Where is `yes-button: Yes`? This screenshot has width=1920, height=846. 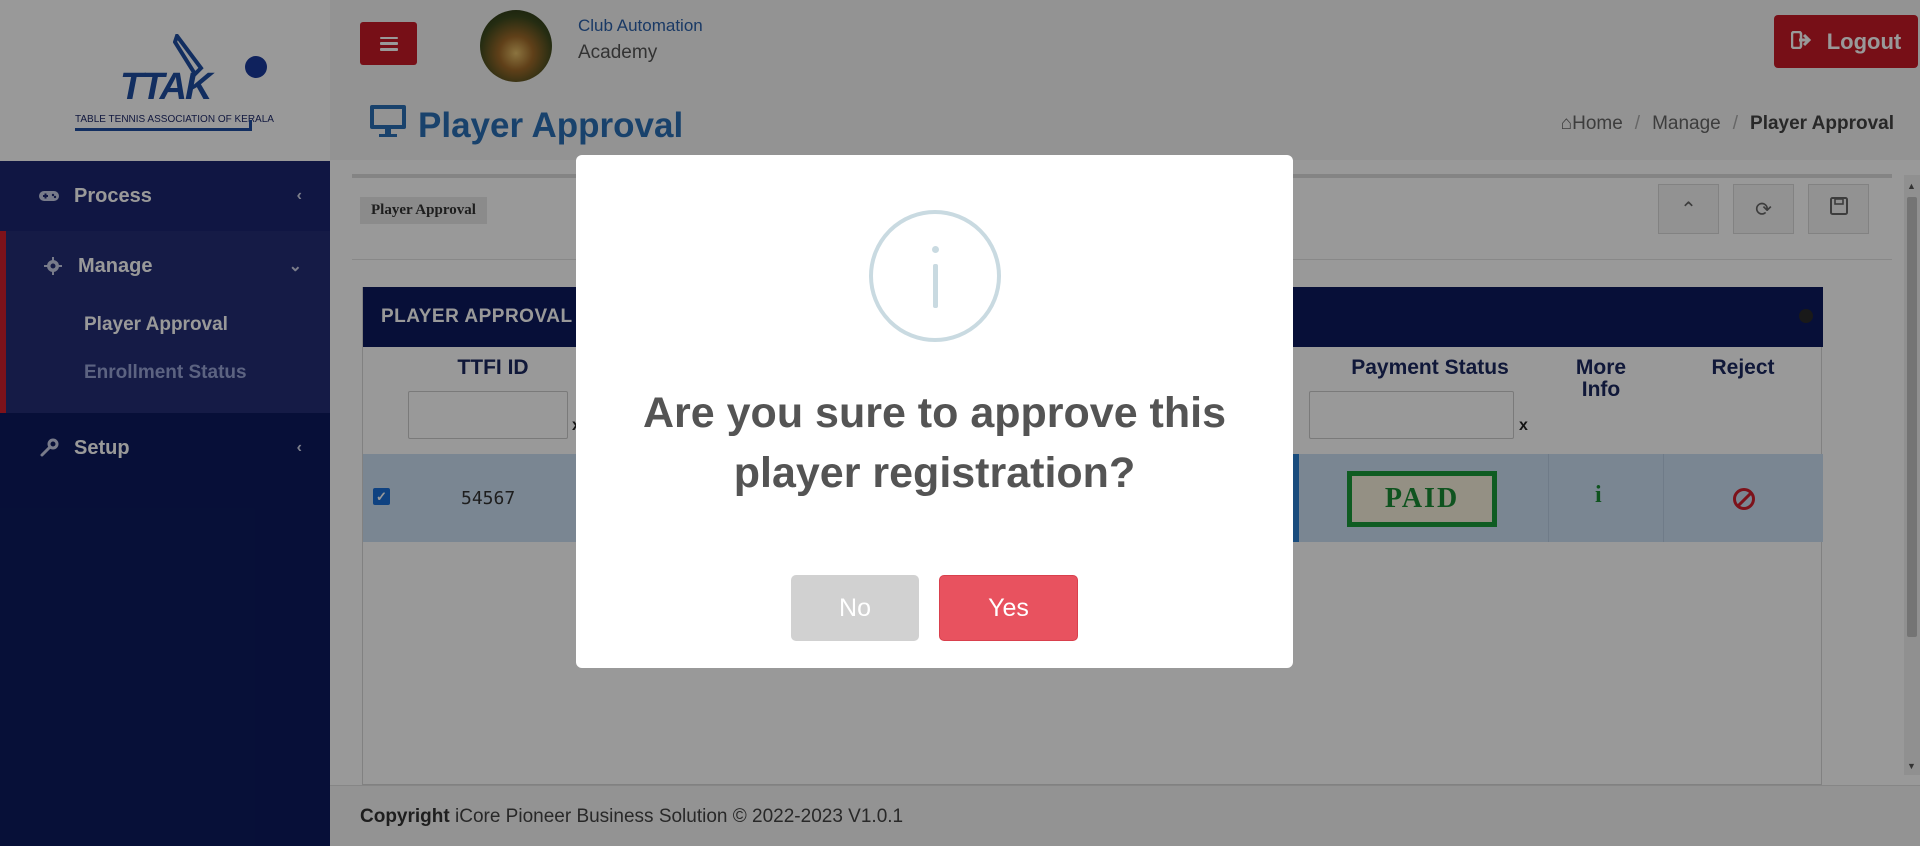
yes-button: Yes is located at coordinates (1008, 608).